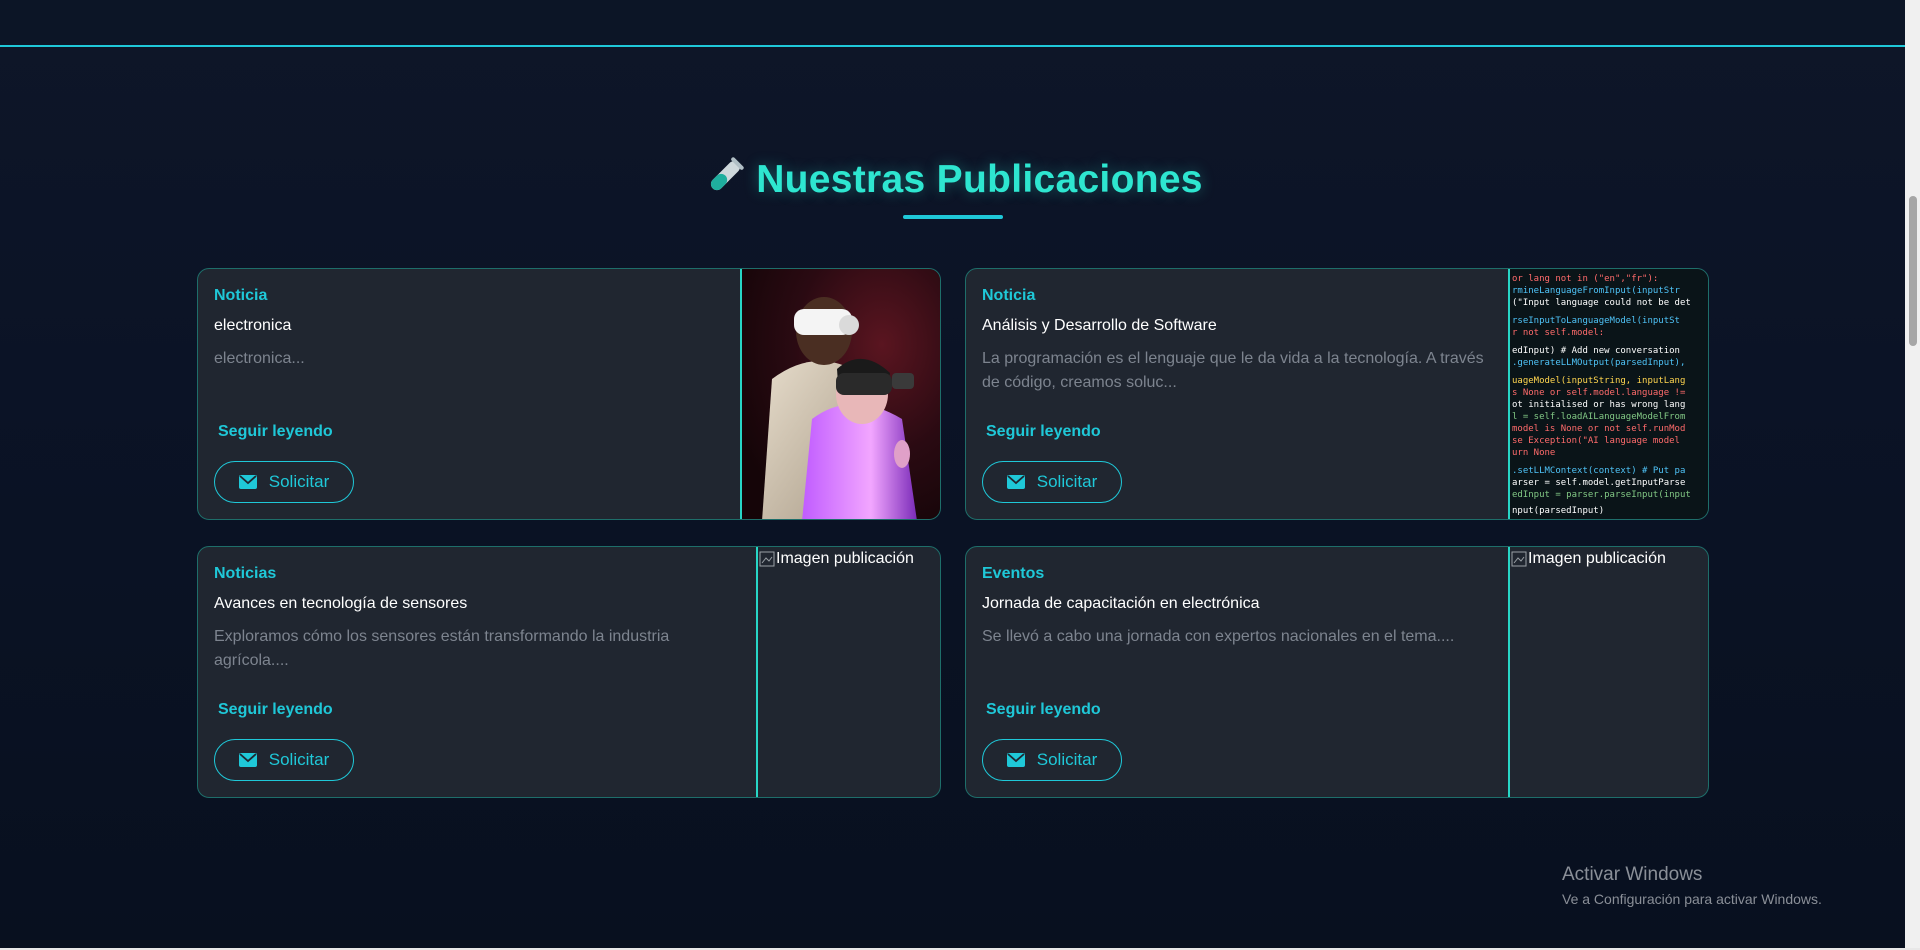 The width and height of the screenshot is (1920, 950). Describe the element at coordinates (953, 217) in the screenshot. I see `title-underline` at that location.